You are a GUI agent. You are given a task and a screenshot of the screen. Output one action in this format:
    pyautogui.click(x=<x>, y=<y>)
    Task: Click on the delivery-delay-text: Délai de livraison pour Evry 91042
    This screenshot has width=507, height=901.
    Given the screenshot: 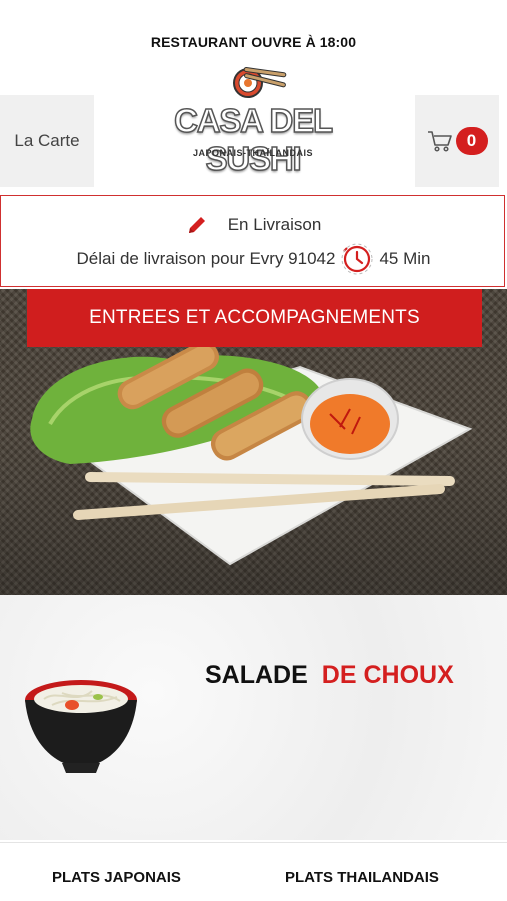 What is the action you would take?
    pyautogui.click(x=206, y=258)
    